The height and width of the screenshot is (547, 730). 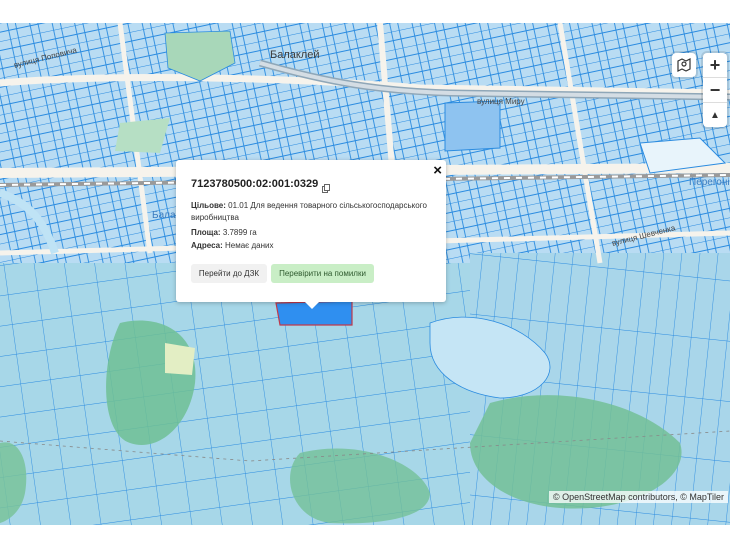 I want to click on cadastral-number: 7123780500:02:001:0329, so click(x=255, y=184).